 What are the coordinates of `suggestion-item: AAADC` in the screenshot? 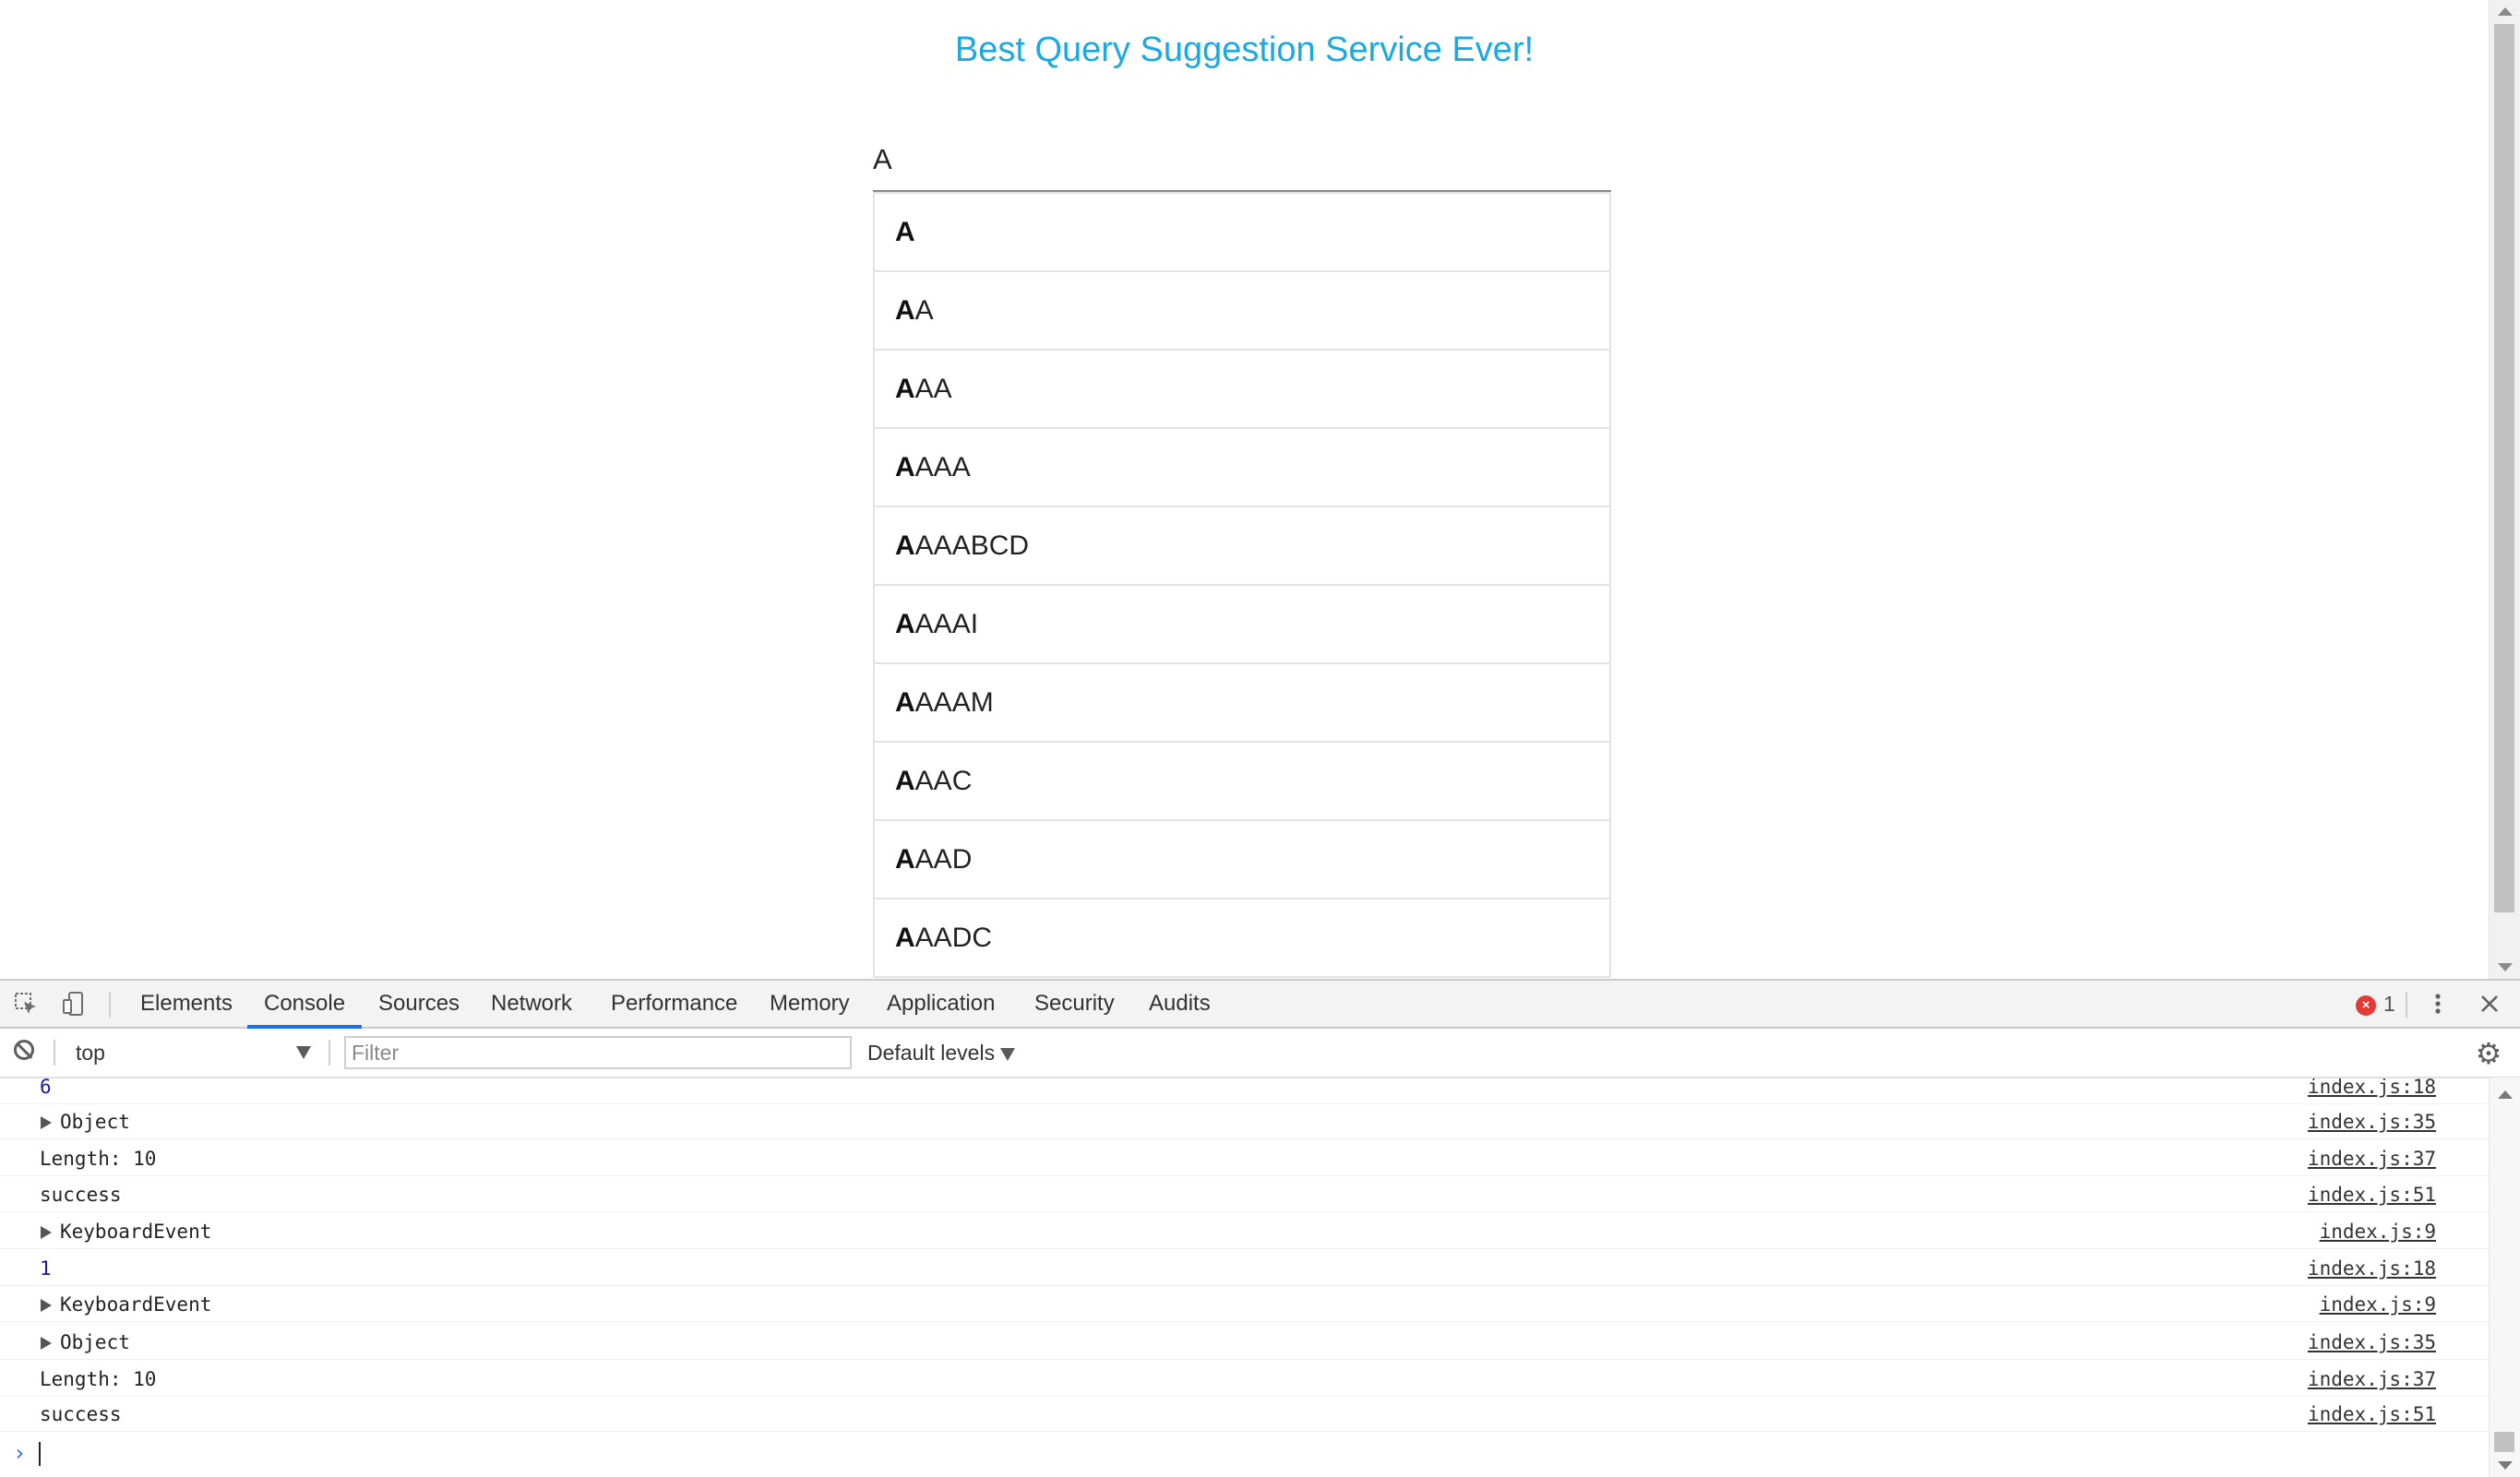 It's located at (1242, 938).